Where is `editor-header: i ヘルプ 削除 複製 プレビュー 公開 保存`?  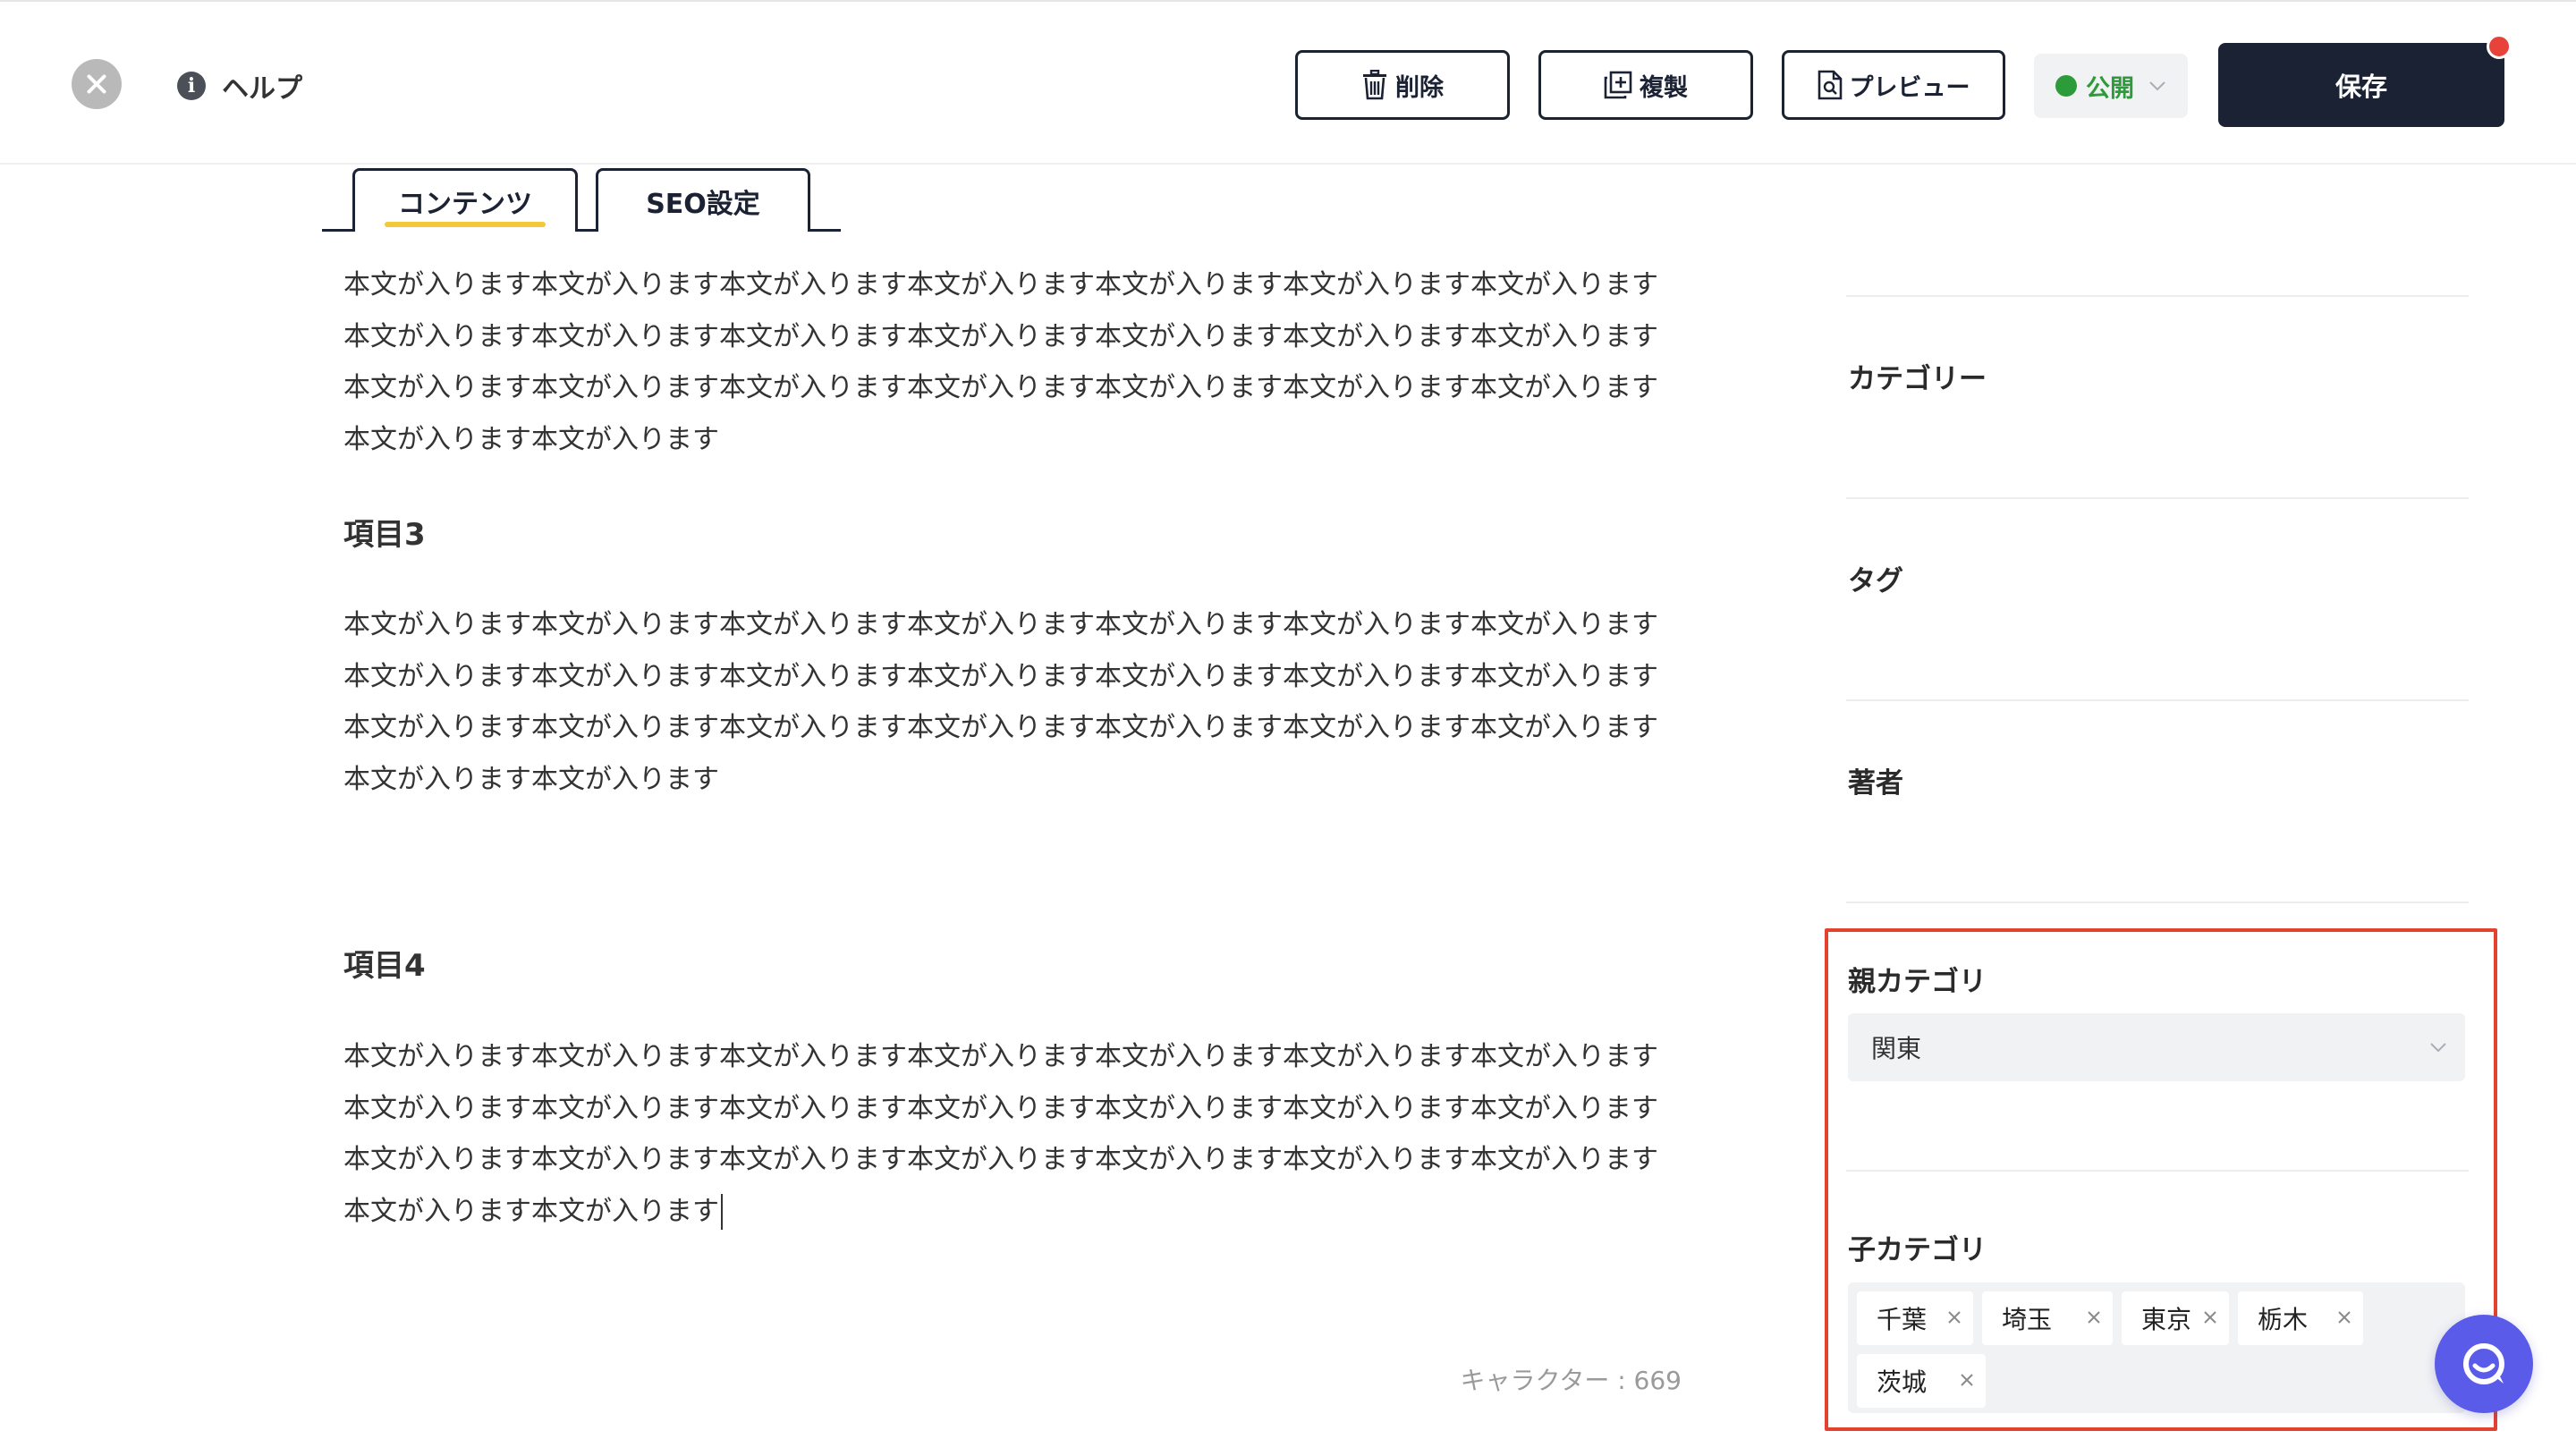
editor-header: i ヘルプ 削除 複製 プレビュー 公開 保存 is located at coordinates (1288, 83).